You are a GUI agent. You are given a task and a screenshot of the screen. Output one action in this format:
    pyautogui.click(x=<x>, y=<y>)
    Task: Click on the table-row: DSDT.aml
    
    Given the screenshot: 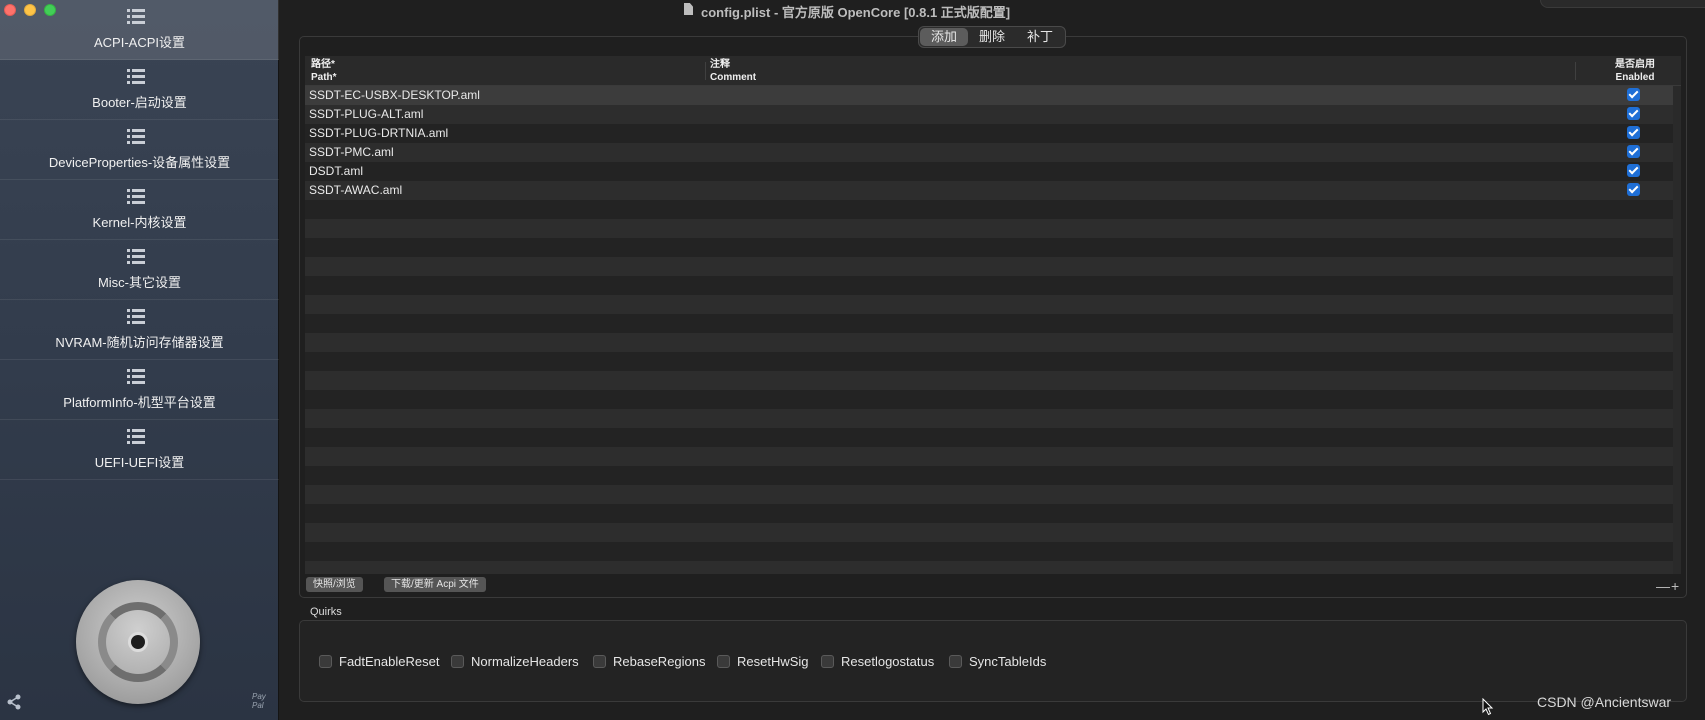 What is the action you would take?
    pyautogui.click(x=993, y=171)
    